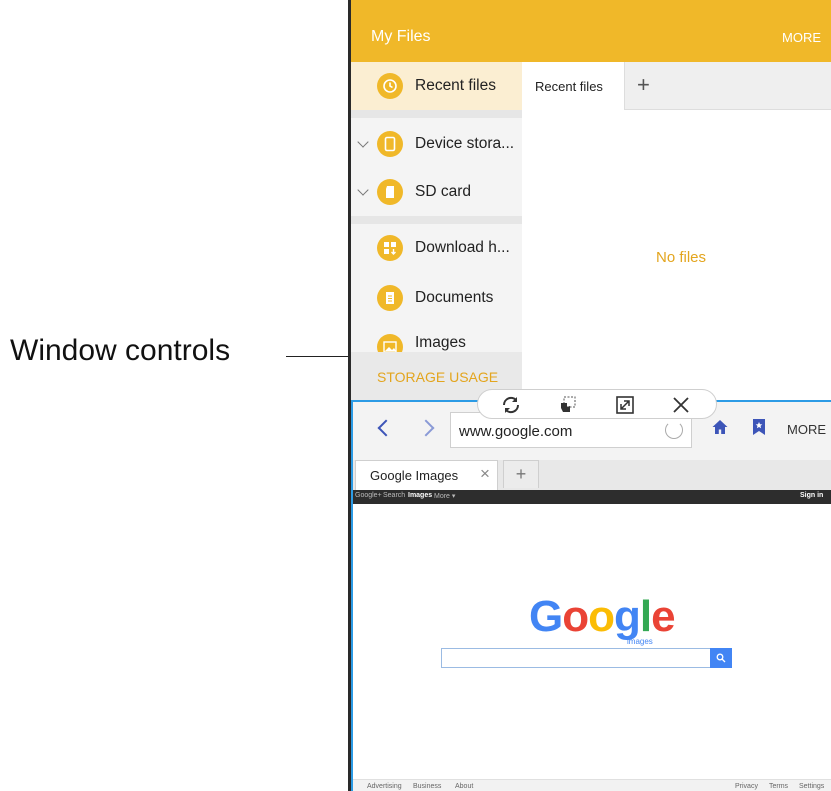 This screenshot has height=791, width=831. I want to click on footer-link: About, so click(464, 786).